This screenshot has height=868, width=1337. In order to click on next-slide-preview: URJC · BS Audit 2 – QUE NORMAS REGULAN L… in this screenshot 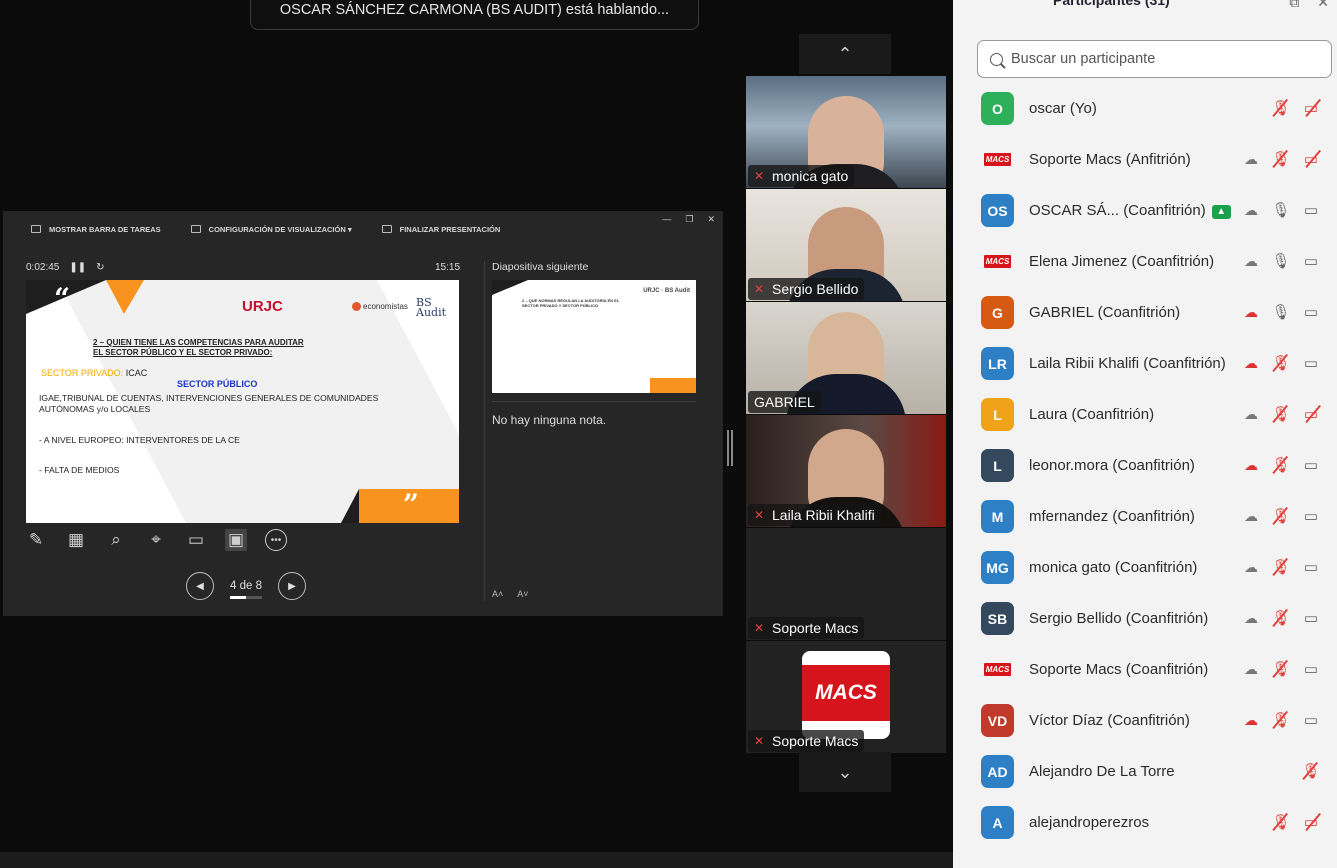, I will do `click(594, 336)`.